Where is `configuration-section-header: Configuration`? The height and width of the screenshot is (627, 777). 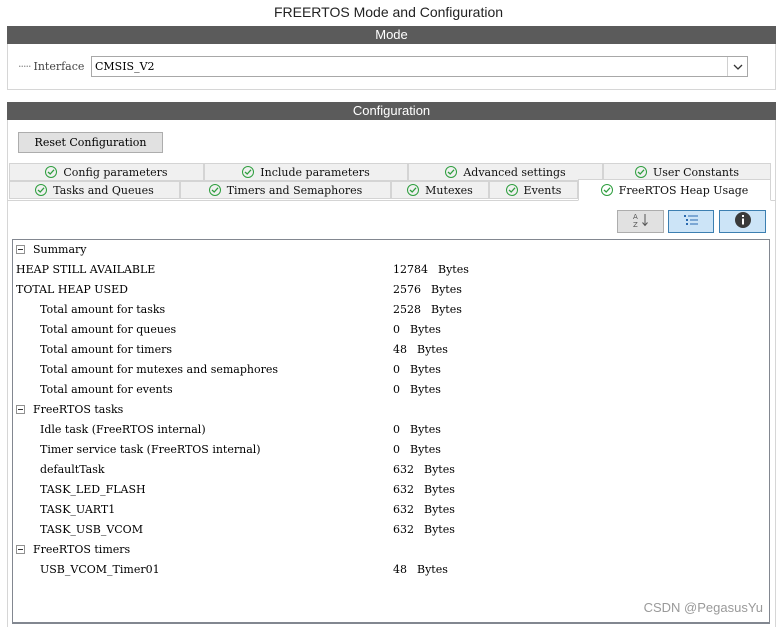
configuration-section-header: Configuration is located at coordinates (391, 111).